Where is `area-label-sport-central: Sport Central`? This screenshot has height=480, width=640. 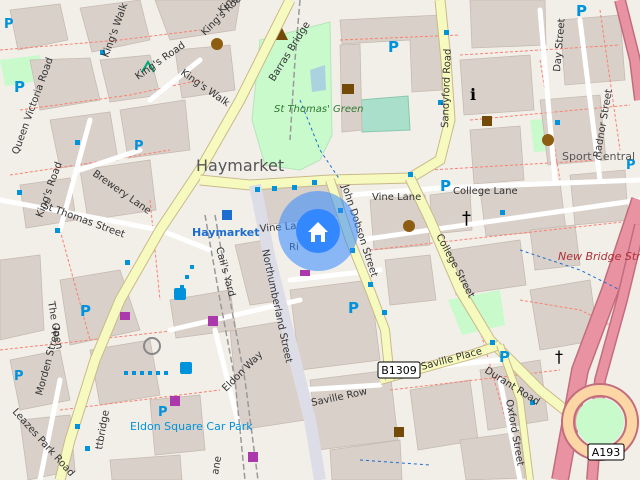 area-label-sport-central: Sport Central is located at coordinates (598, 156).